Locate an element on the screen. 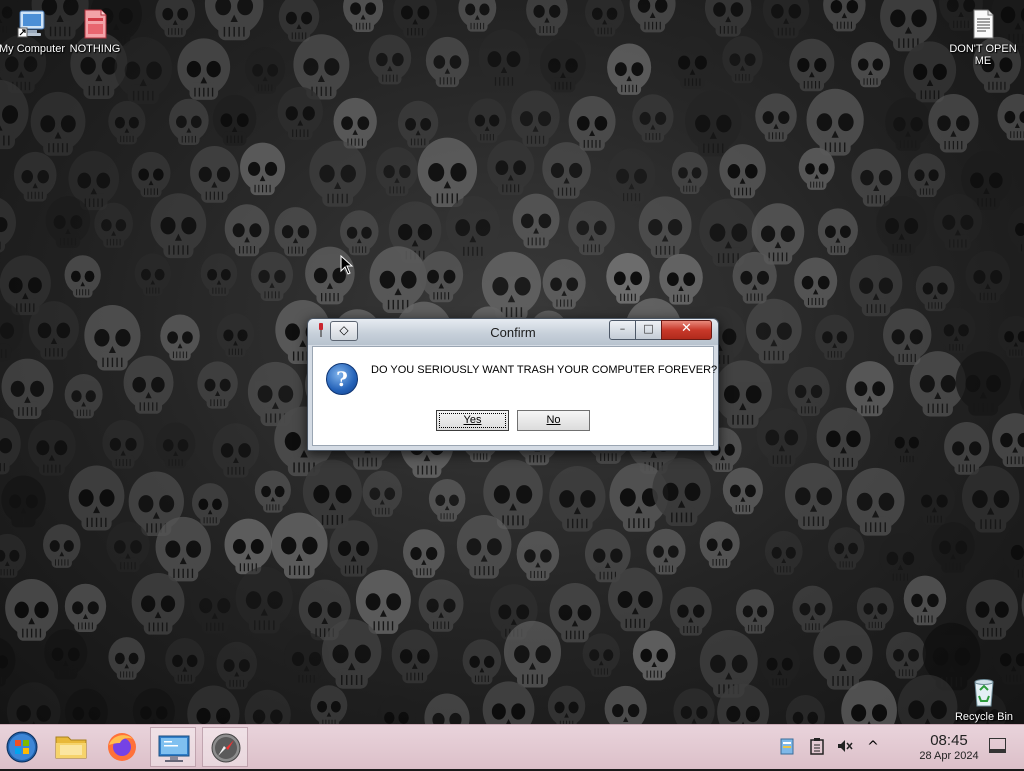 Image resolution: width=1024 pixels, height=771 pixels. show-hidden-icons-button: ^ is located at coordinates (873, 746).